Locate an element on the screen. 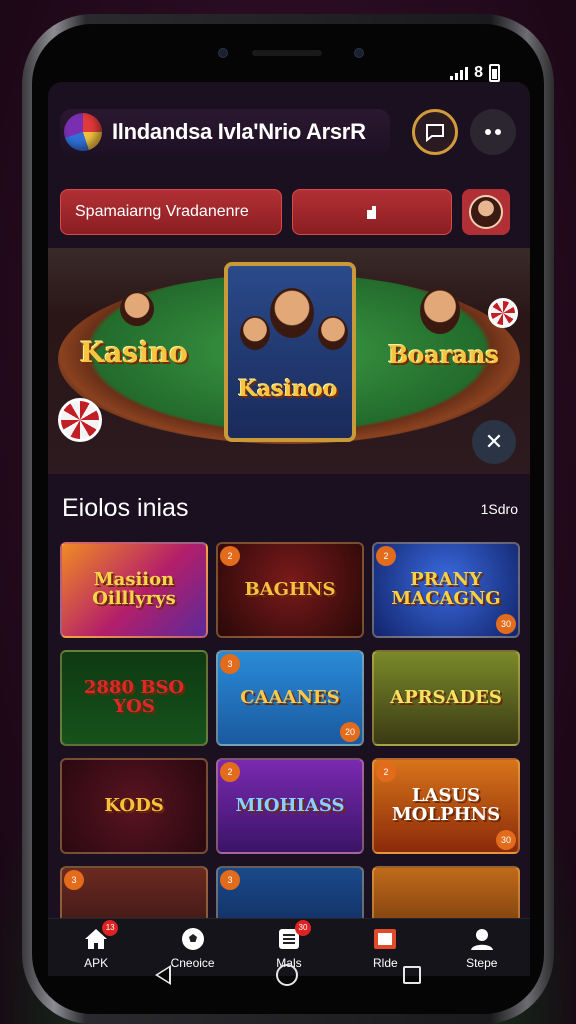 The height and width of the screenshot is (1024, 576). battery-icon is located at coordinates (494, 73).